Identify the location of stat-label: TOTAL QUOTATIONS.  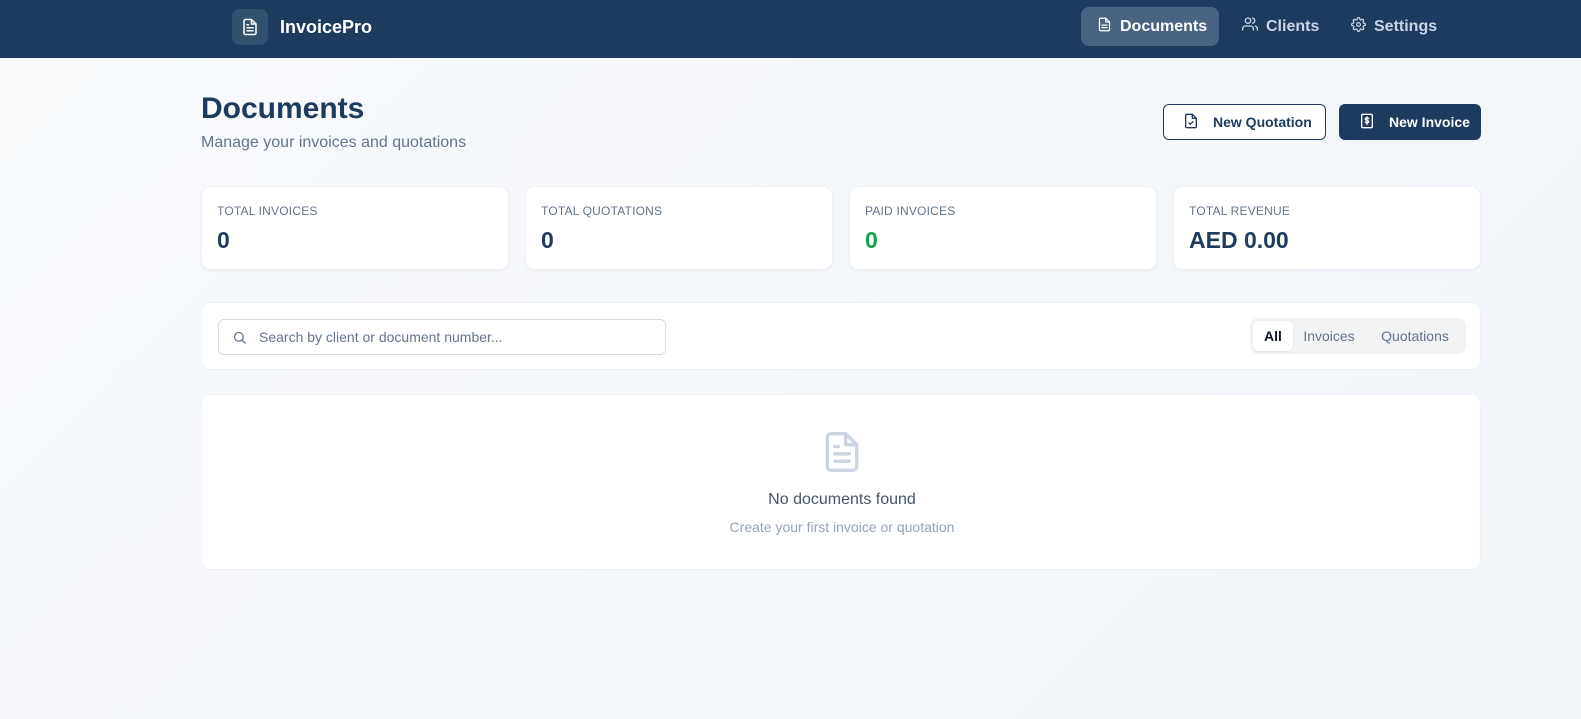
(602, 211).